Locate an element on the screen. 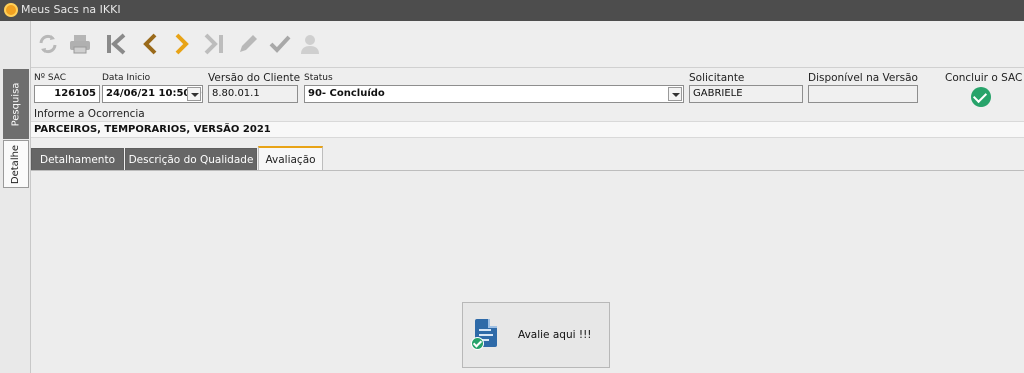  tab-avaliacao: Avaliação is located at coordinates (290, 158).